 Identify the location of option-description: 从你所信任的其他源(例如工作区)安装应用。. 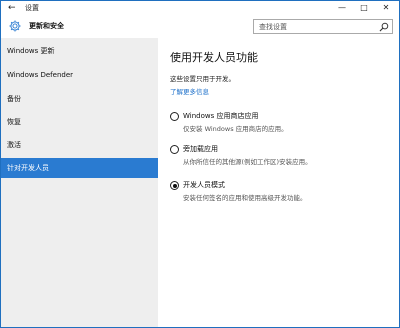
(247, 162).